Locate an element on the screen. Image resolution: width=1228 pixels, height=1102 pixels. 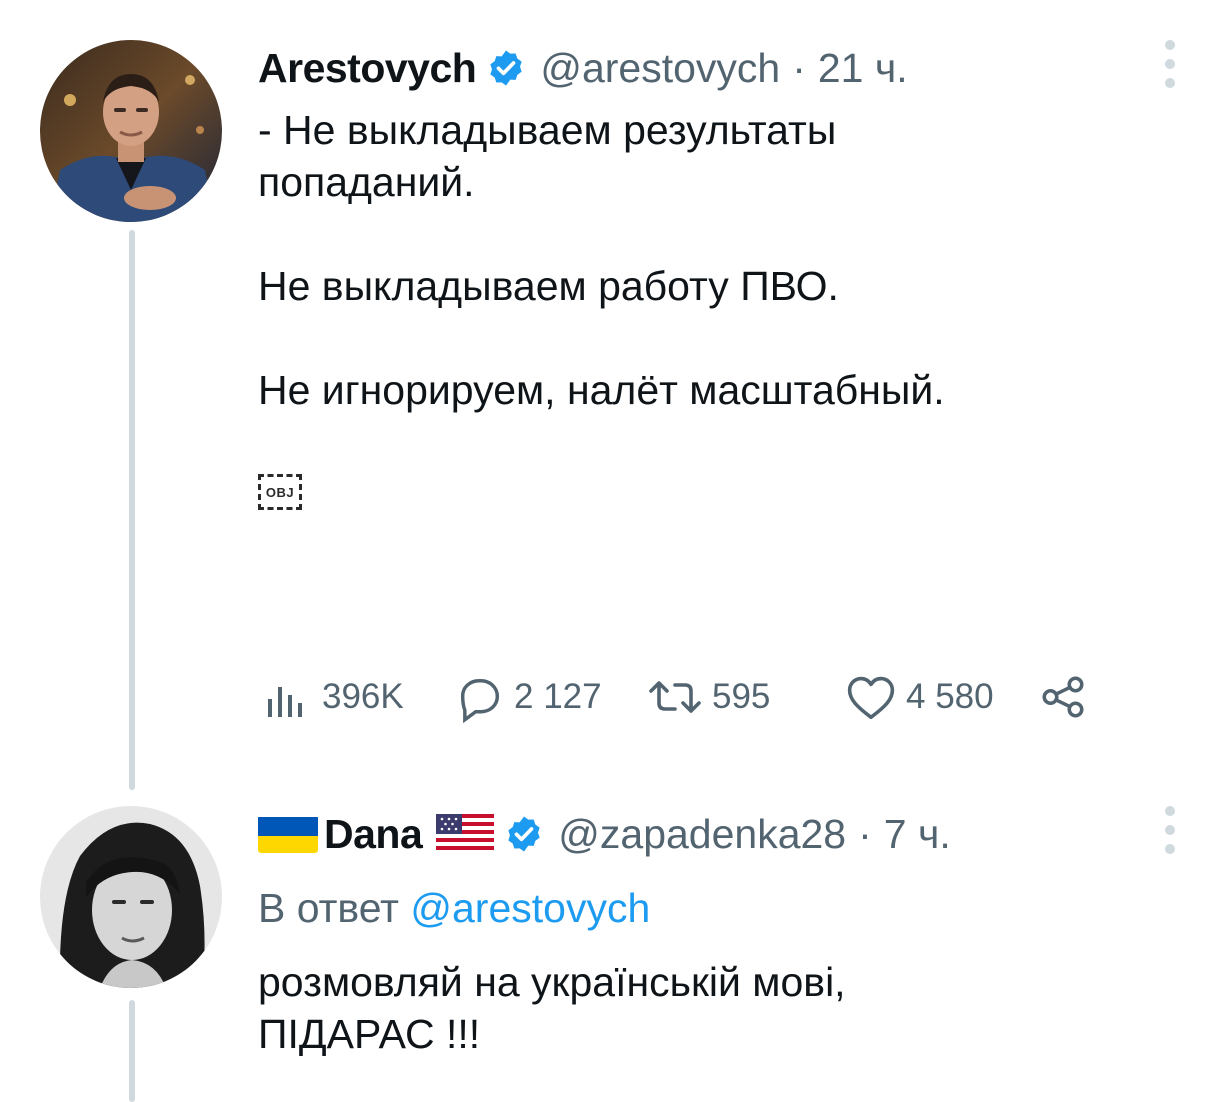
display-name: Arestovych is located at coordinates (367, 68).